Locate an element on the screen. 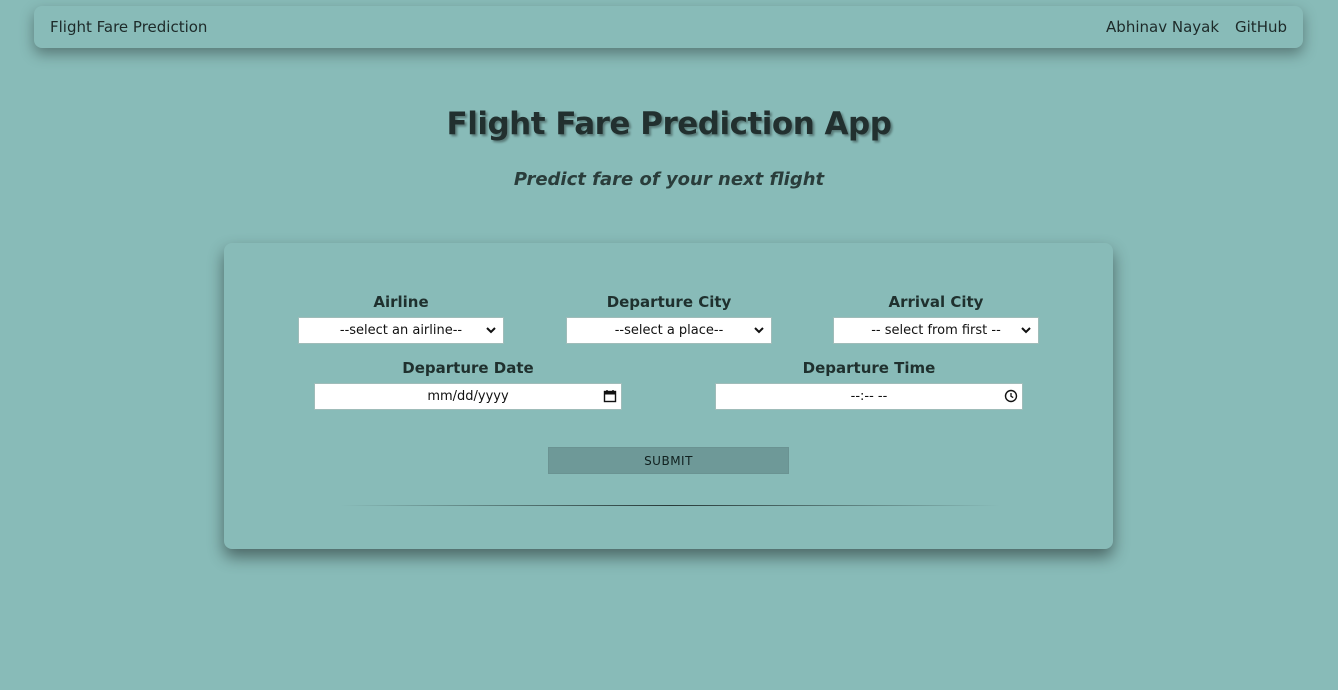 This screenshot has height=690, width=1338. airline-select-value: --select an airline-- is located at coordinates (401, 330).